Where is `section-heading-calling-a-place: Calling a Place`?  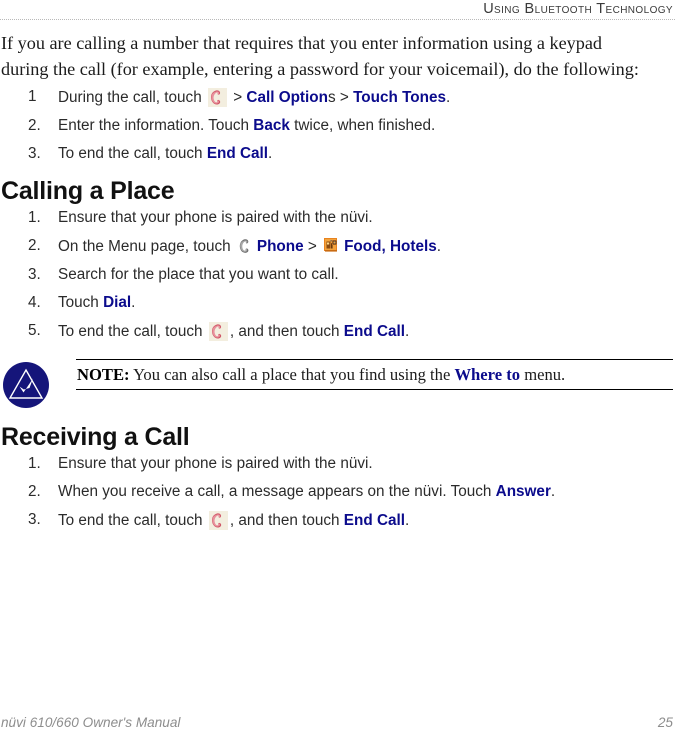 section-heading-calling-a-place: Calling a Place is located at coordinates (88, 191).